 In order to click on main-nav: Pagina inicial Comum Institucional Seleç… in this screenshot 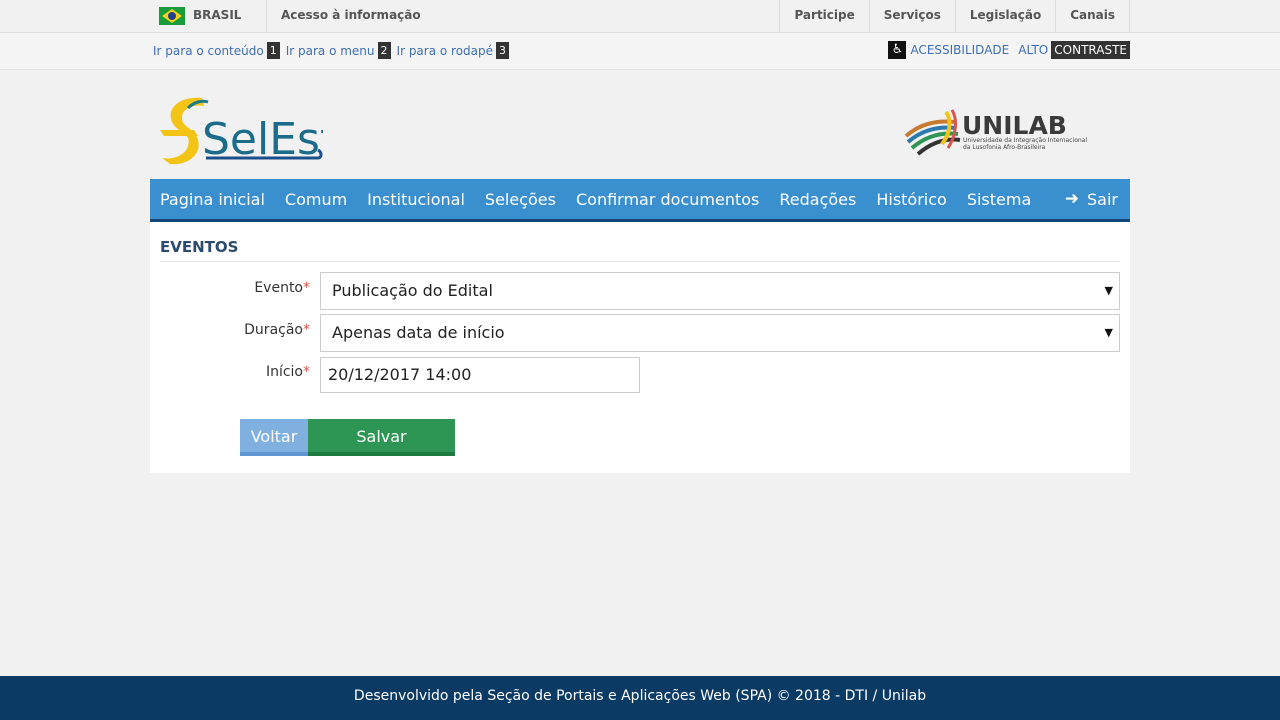, I will do `click(640, 200)`.